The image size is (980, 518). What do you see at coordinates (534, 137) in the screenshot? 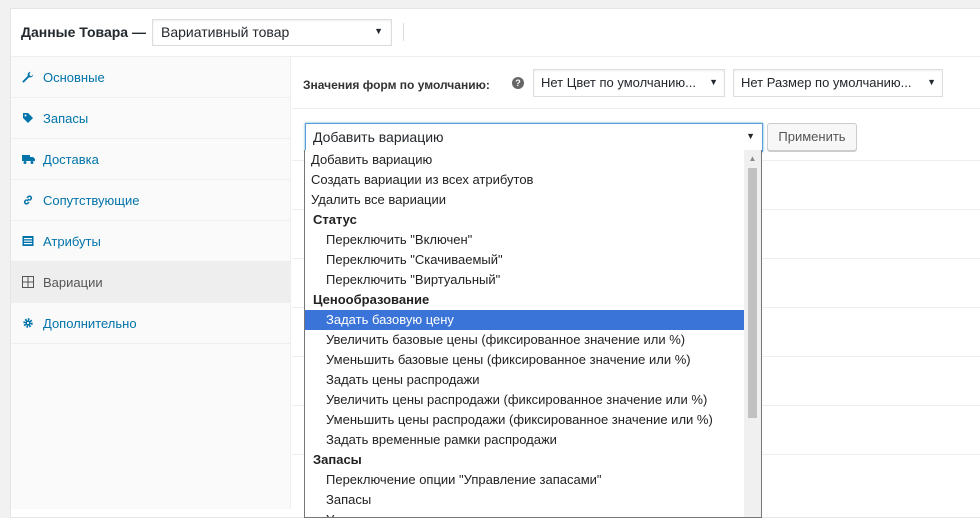
I see `bulk-action-select: Добавить вариацию ▼` at bounding box center [534, 137].